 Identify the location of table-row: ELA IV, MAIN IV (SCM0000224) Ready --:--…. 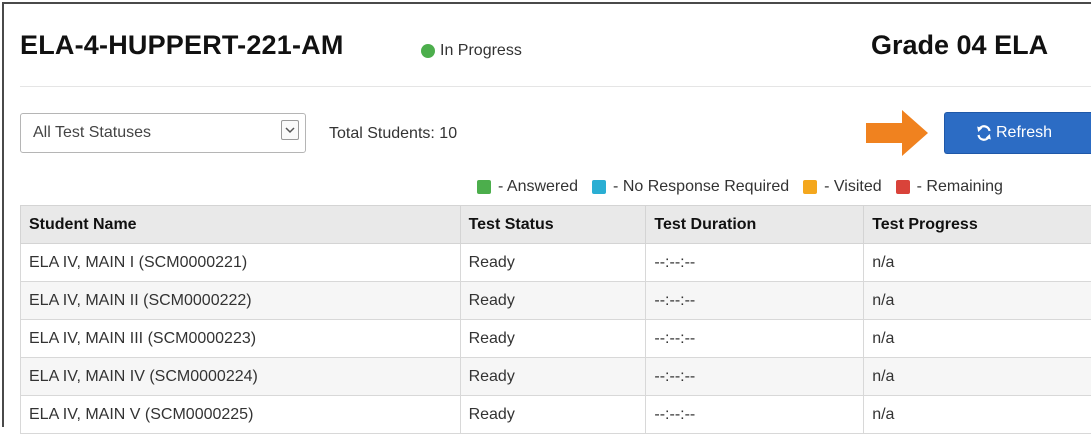
(556, 377).